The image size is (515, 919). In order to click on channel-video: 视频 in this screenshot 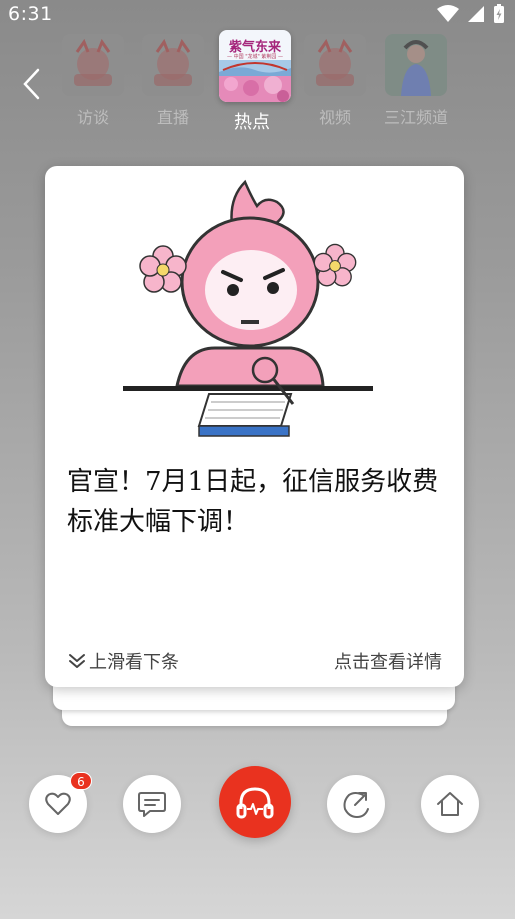, I will do `click(335, 81)`.